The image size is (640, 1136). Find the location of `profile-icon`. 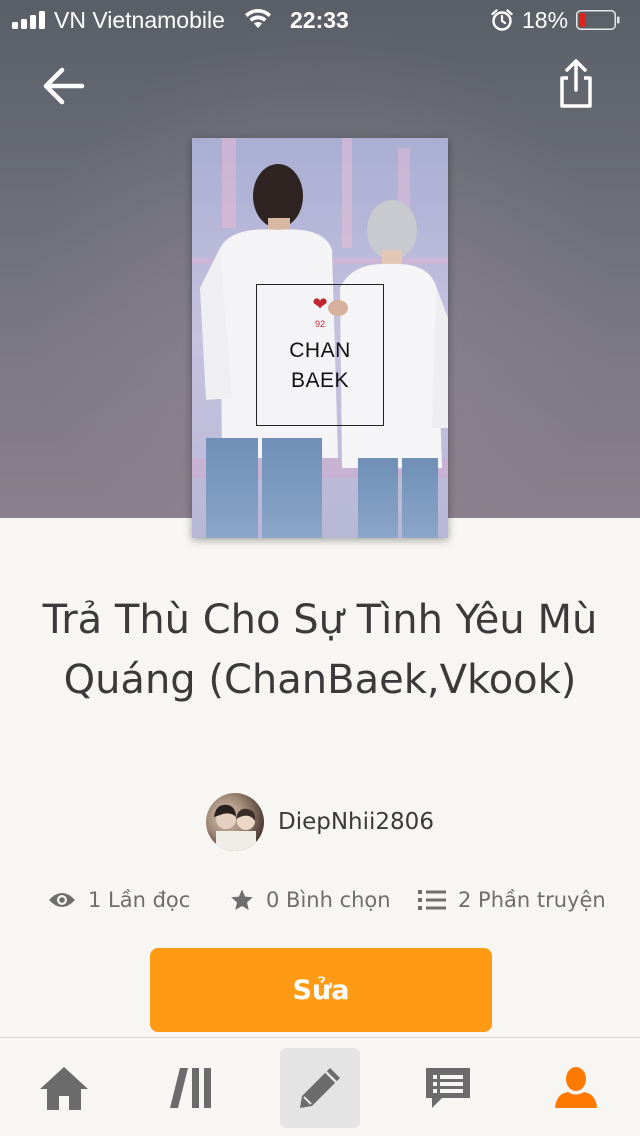

profile-icon is located at coordinates (576, 1087).